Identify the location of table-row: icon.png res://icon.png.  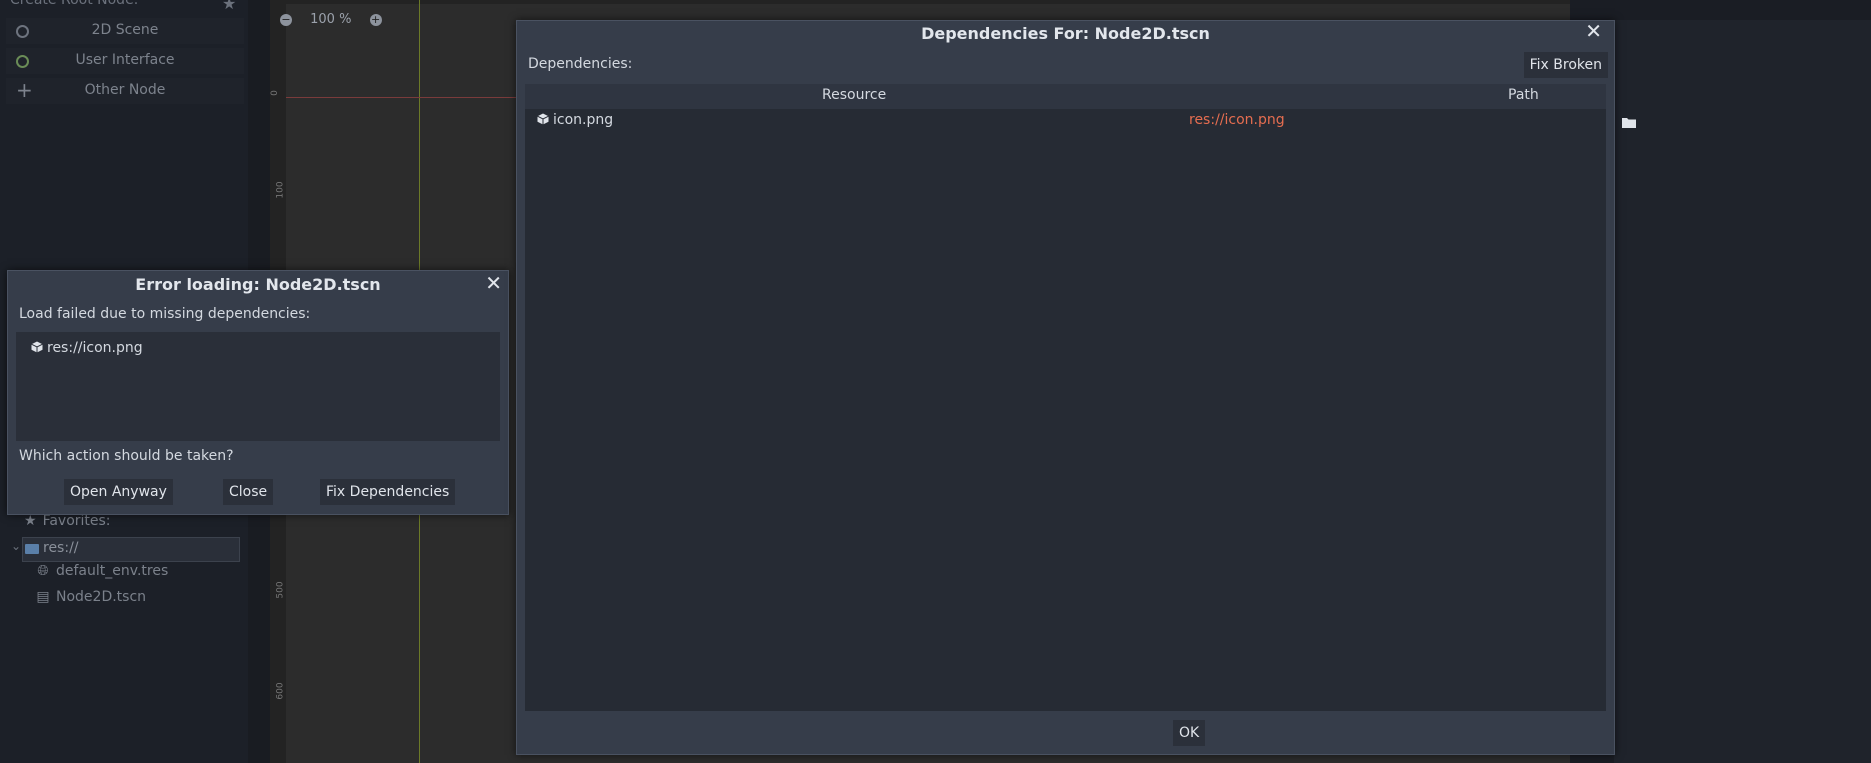
(1080, 121).